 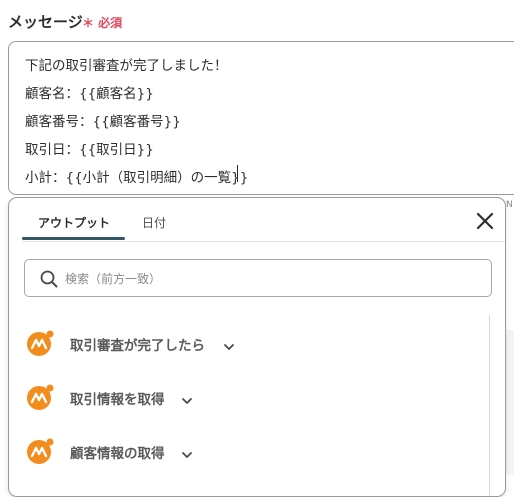 What do you see at coordinates (74, 222) in the screenshot?
I see `tab-output: アウトプット` at bounding box center [74, 222].